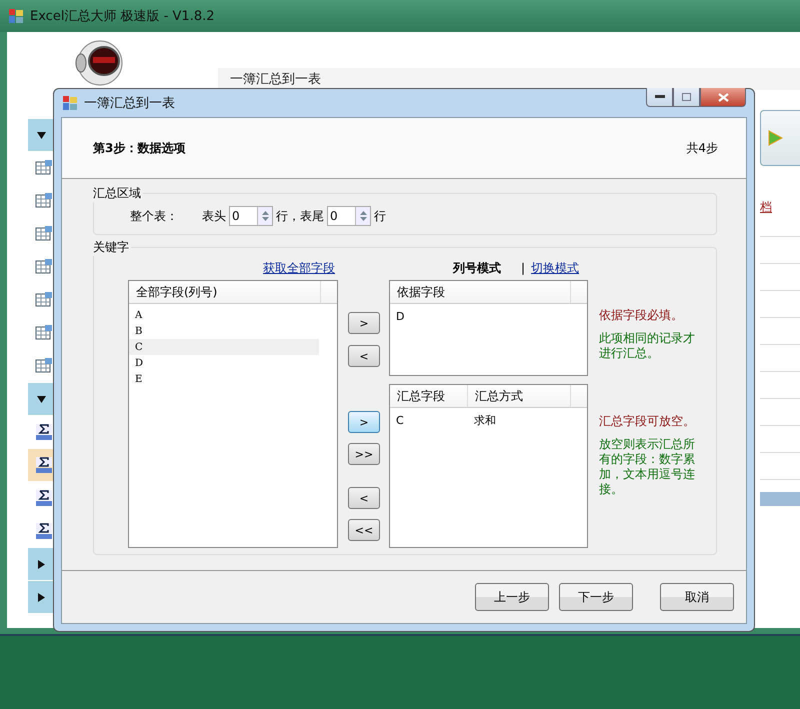 This screenshot has width=800, height=709. What do you see at coordinates (139, 148) in the screenshot?
I see `step-title: 第3步：数据选项` at bounding box center [139, 148].